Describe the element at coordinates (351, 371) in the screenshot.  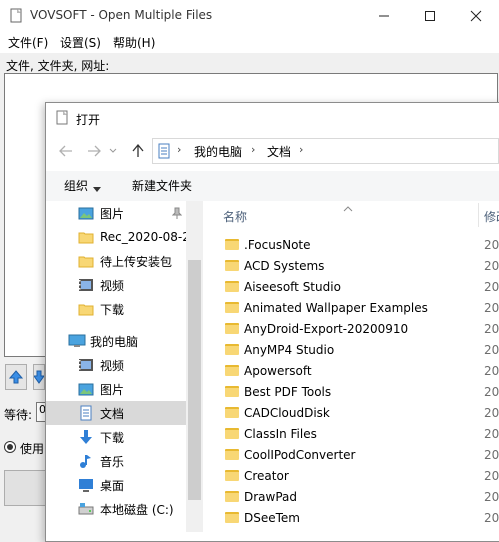
I see `file-row: Apowersoft 20` at that location.